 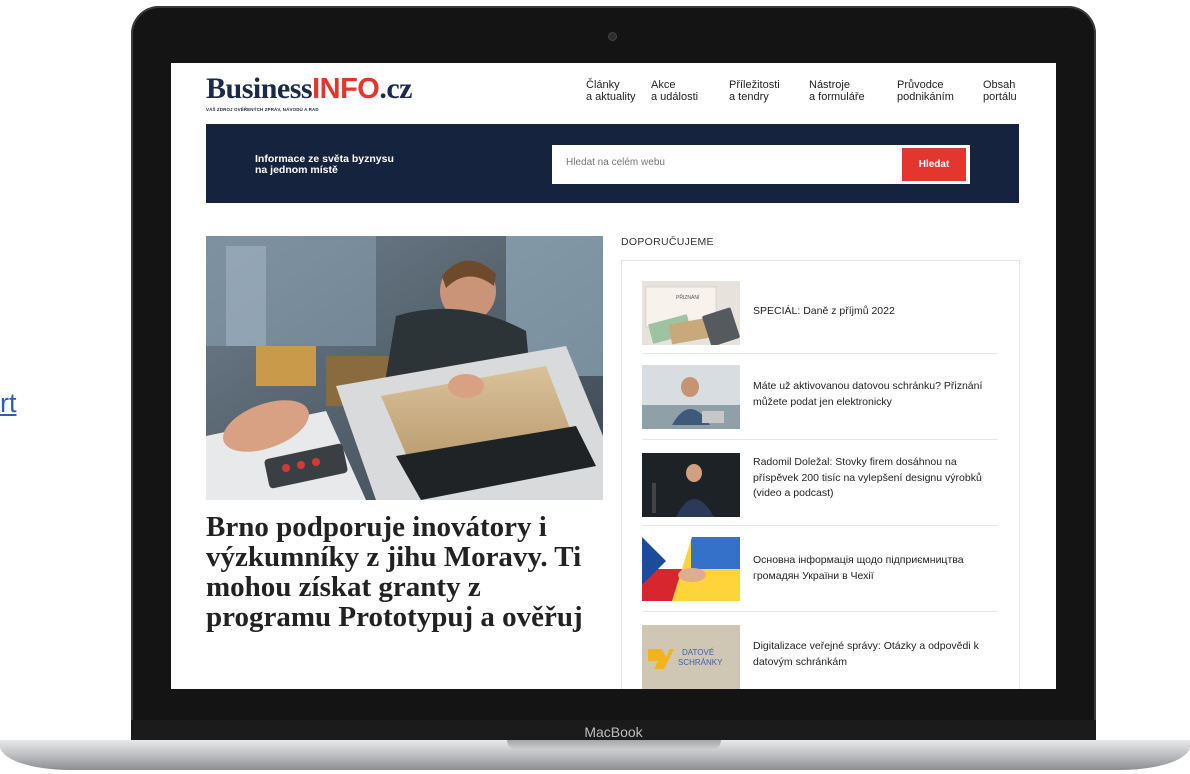 I want to click on list-item-text: SPECIÁL: Daně z příjmů 2022, so click(x=824, y=311).